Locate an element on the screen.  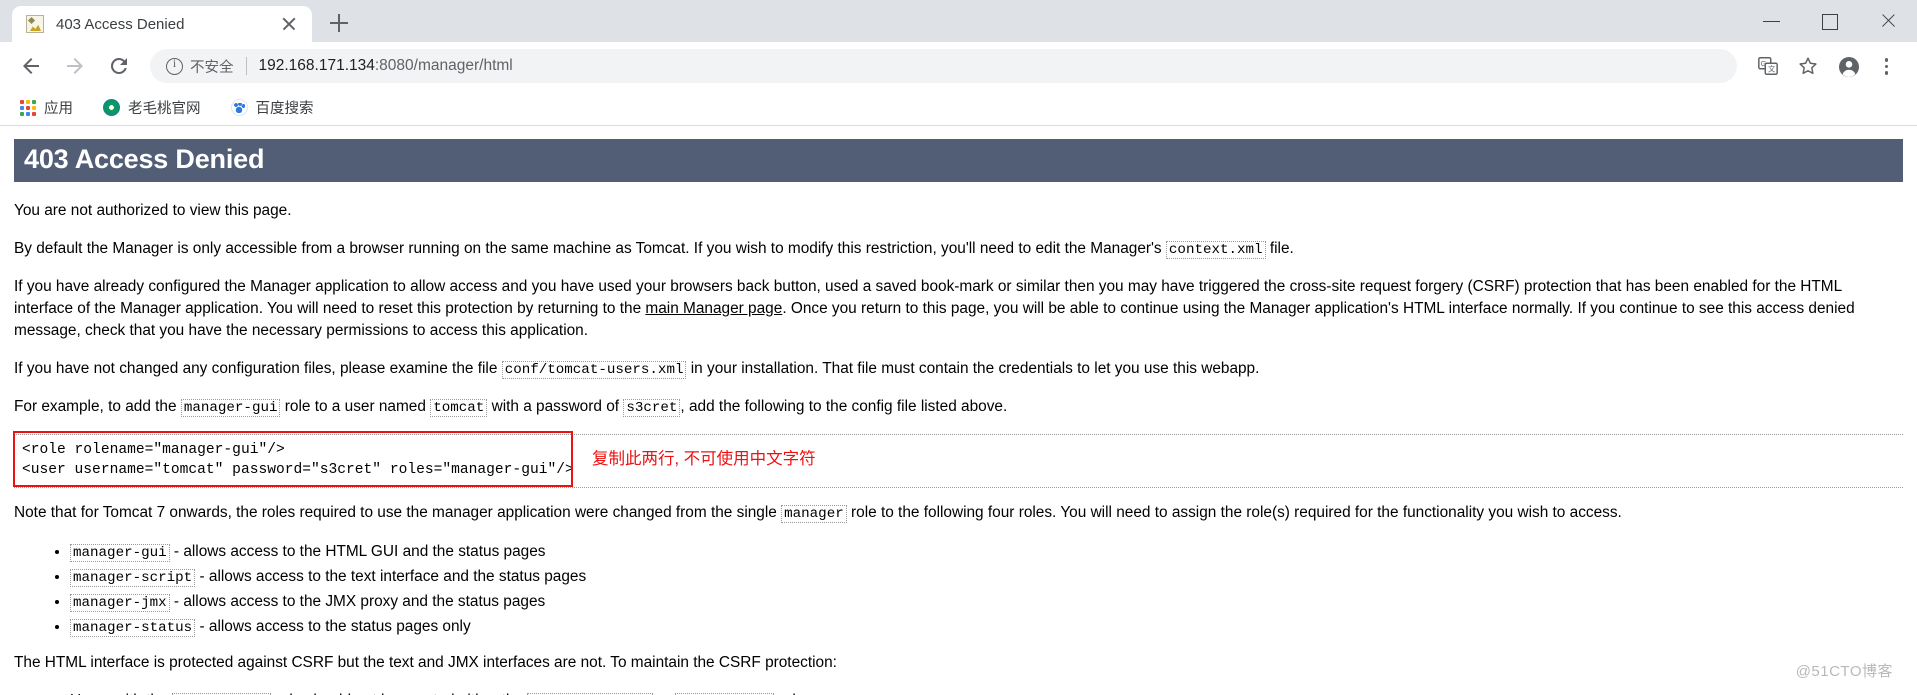
url-host: 192.168.171.134 is located at coordinates (316, 65).